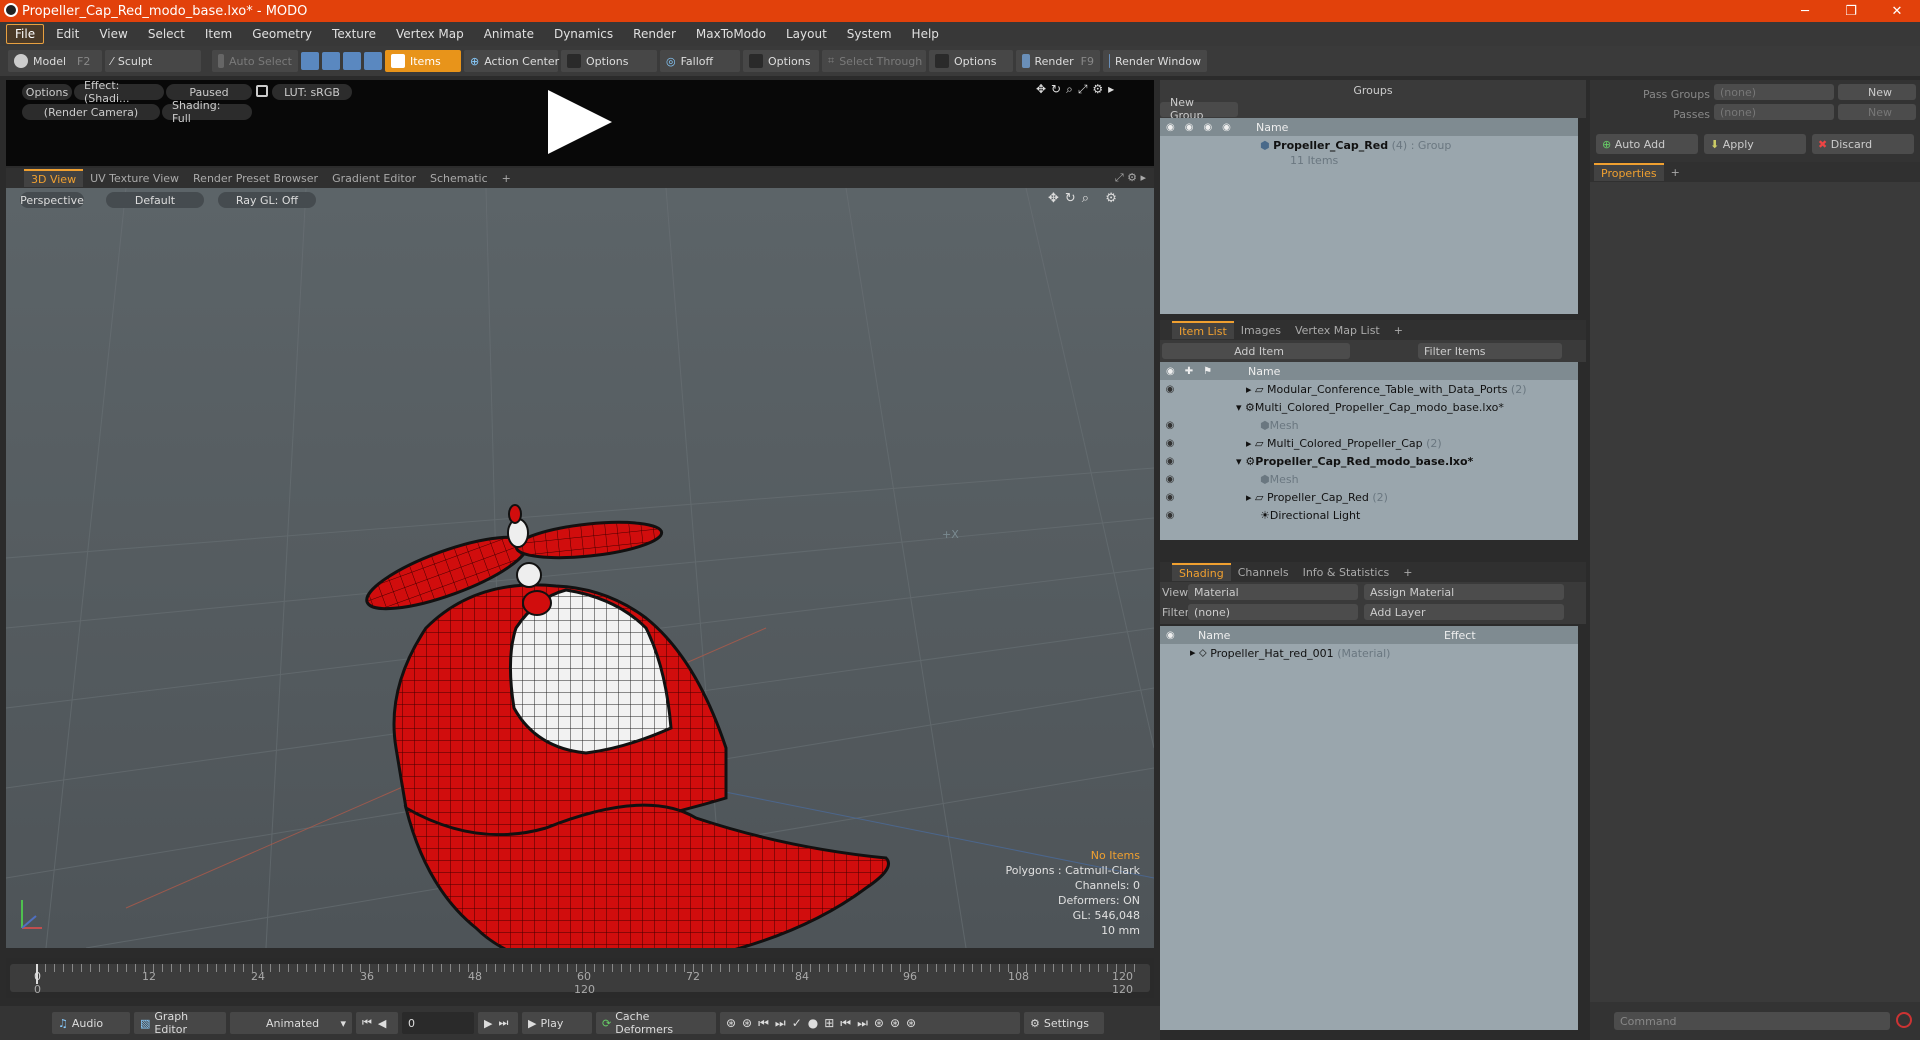 The height and width of the screenshot is (1040, 1920). What do you see at coordinates (1774, 112) in the screenshot?
I see `passes-dropdown: (none)` at bounding box center [1774, 112].